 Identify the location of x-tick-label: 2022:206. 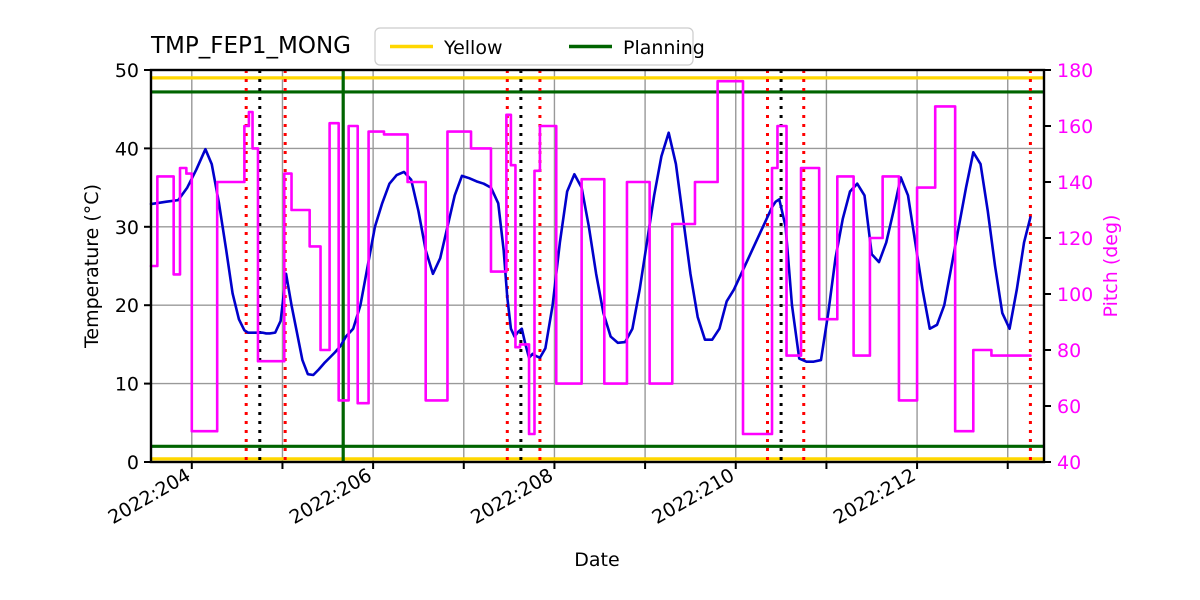
(331, 496).